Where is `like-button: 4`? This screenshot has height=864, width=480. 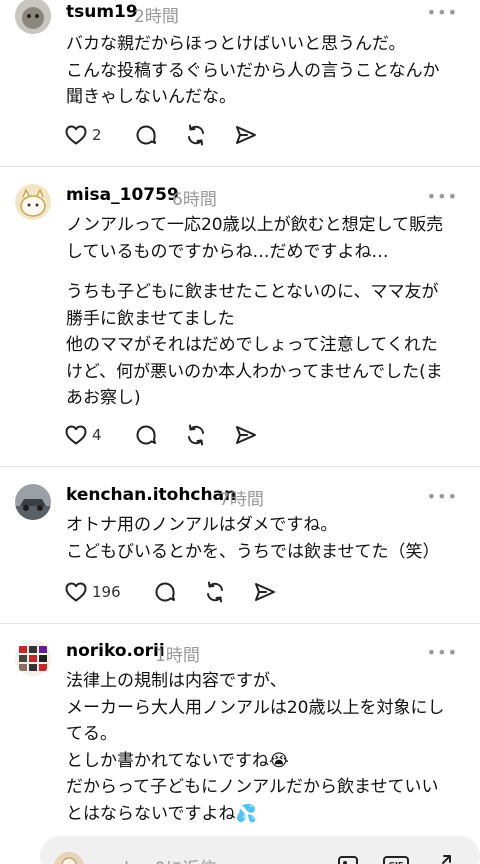 like-button: 4 is located at coordinates (86, 435).